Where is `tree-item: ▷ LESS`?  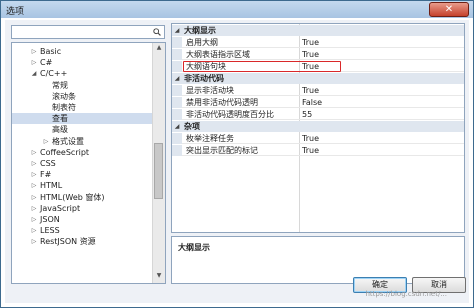 tree-item: ▷ LESS is located at coordinates (82, 230).